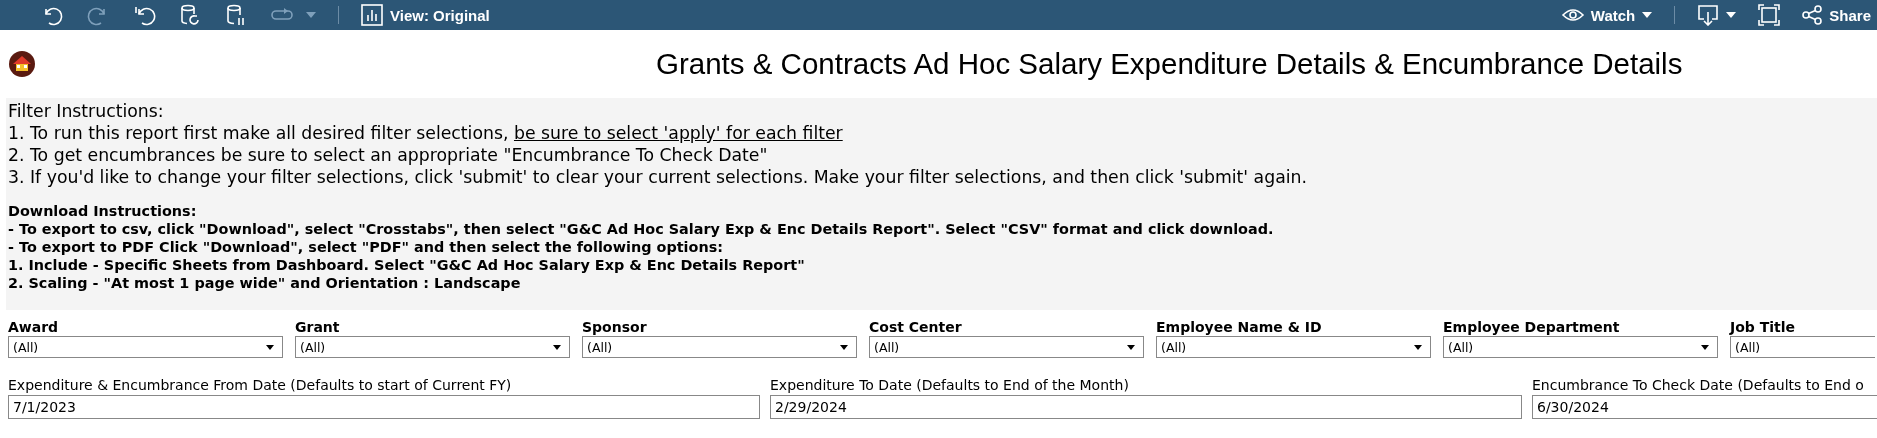 The height and width of the screenshot is (438, 1877). What do you see at coordinates (1812, 15) in the screenshot?
I see `share-icon` at bounding box center [1812, 15].